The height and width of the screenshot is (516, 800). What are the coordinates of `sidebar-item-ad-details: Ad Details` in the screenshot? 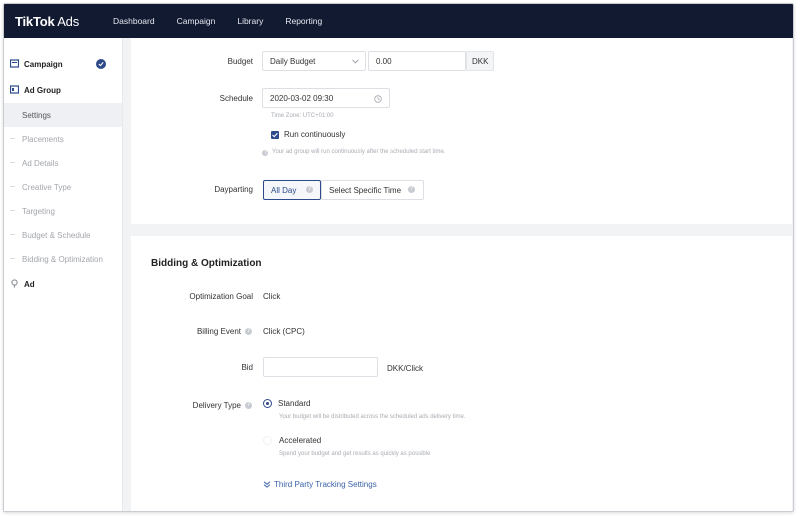 It's located at (63, 163).